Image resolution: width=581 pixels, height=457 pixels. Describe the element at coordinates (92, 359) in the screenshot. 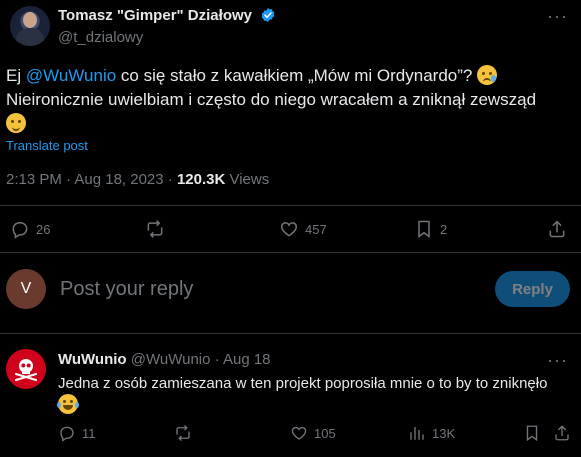

I see `reply-author-name: WuWunio` at that location.